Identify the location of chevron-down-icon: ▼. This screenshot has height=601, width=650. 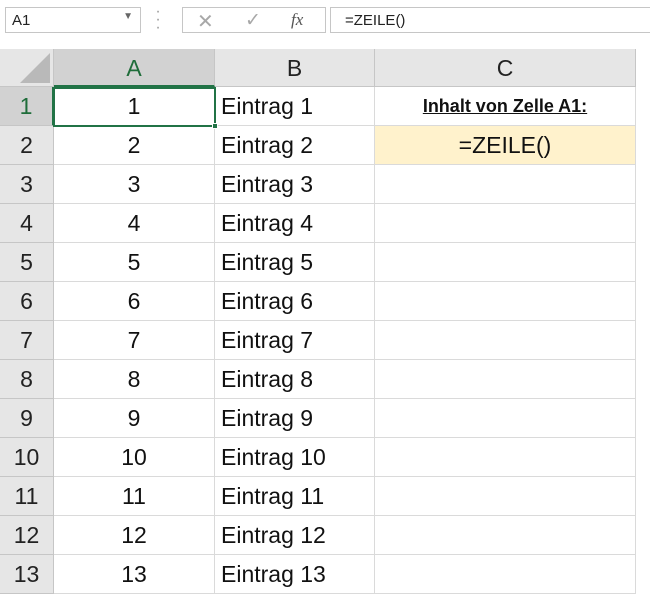
(128, 16).